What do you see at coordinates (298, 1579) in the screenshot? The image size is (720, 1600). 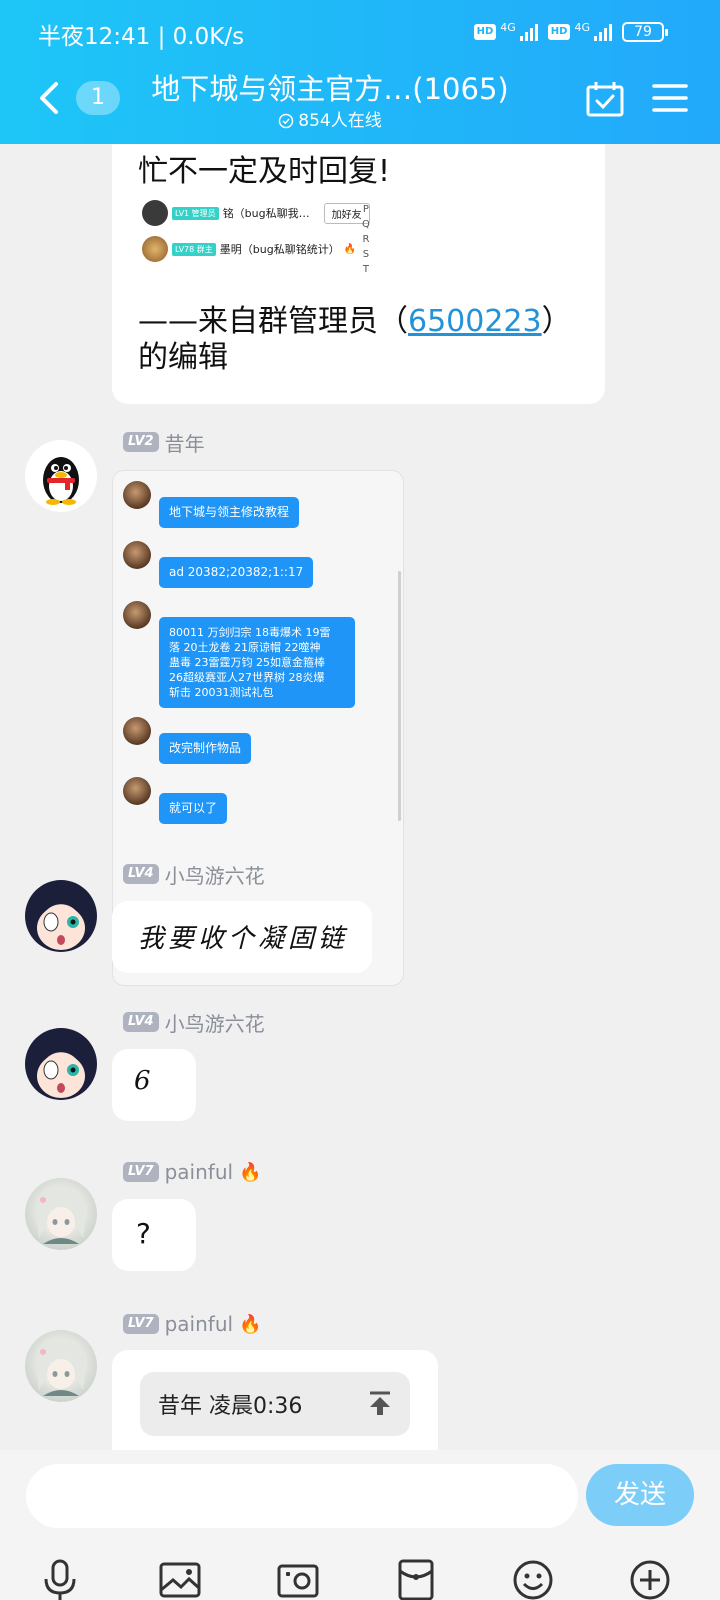 I see `camera-icon` at bounding box center [298, 1579].